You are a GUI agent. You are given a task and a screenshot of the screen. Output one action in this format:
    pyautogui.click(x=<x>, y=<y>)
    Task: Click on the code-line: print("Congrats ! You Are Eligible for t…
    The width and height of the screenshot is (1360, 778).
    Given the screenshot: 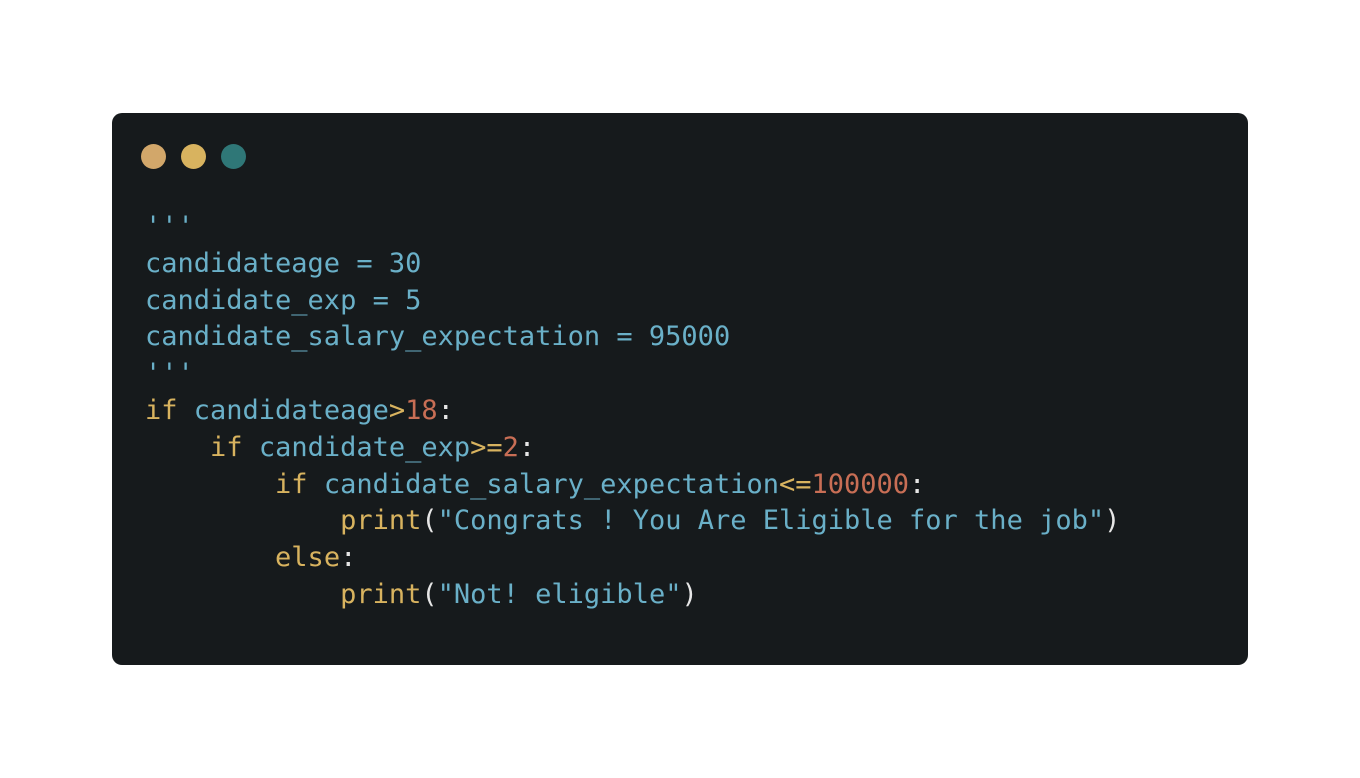 What is the action you would take?
    pyautogui.click(x=632, y=521)
    